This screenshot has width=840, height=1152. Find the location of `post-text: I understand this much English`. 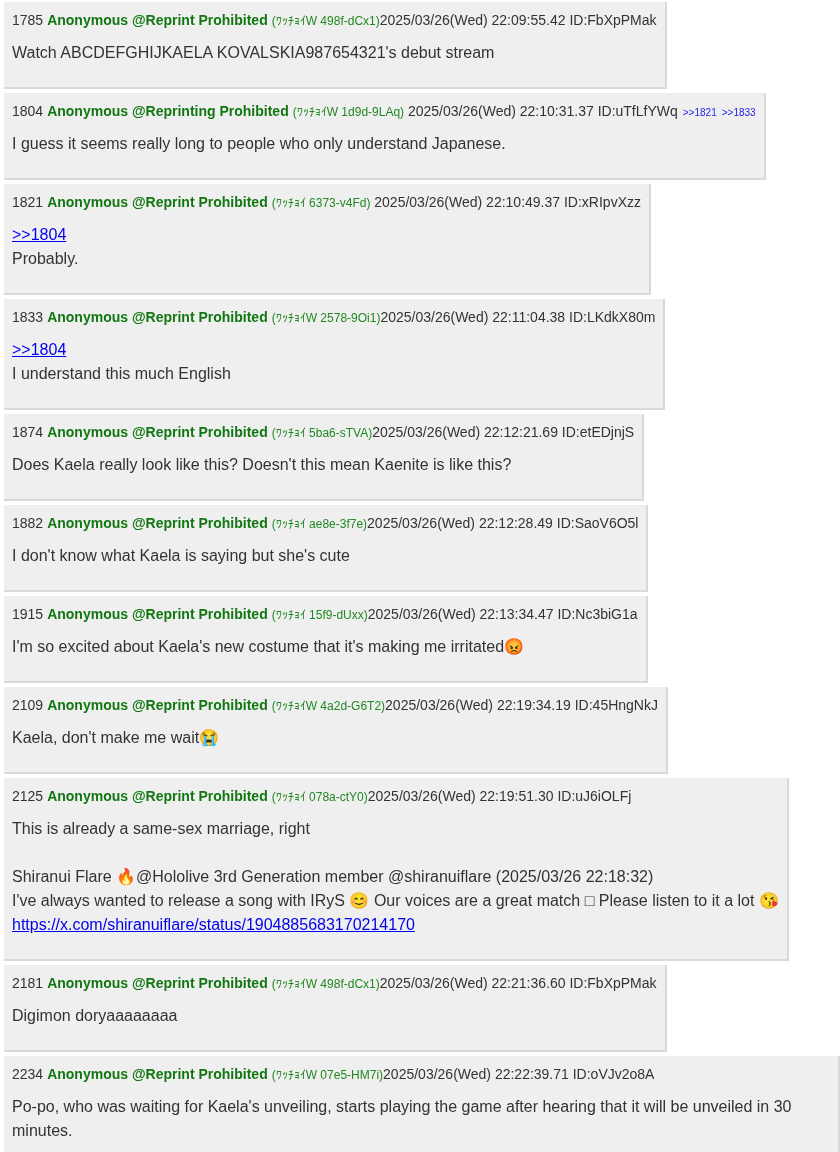

post-text: I understand this much English is located at coordinates (122, 374).